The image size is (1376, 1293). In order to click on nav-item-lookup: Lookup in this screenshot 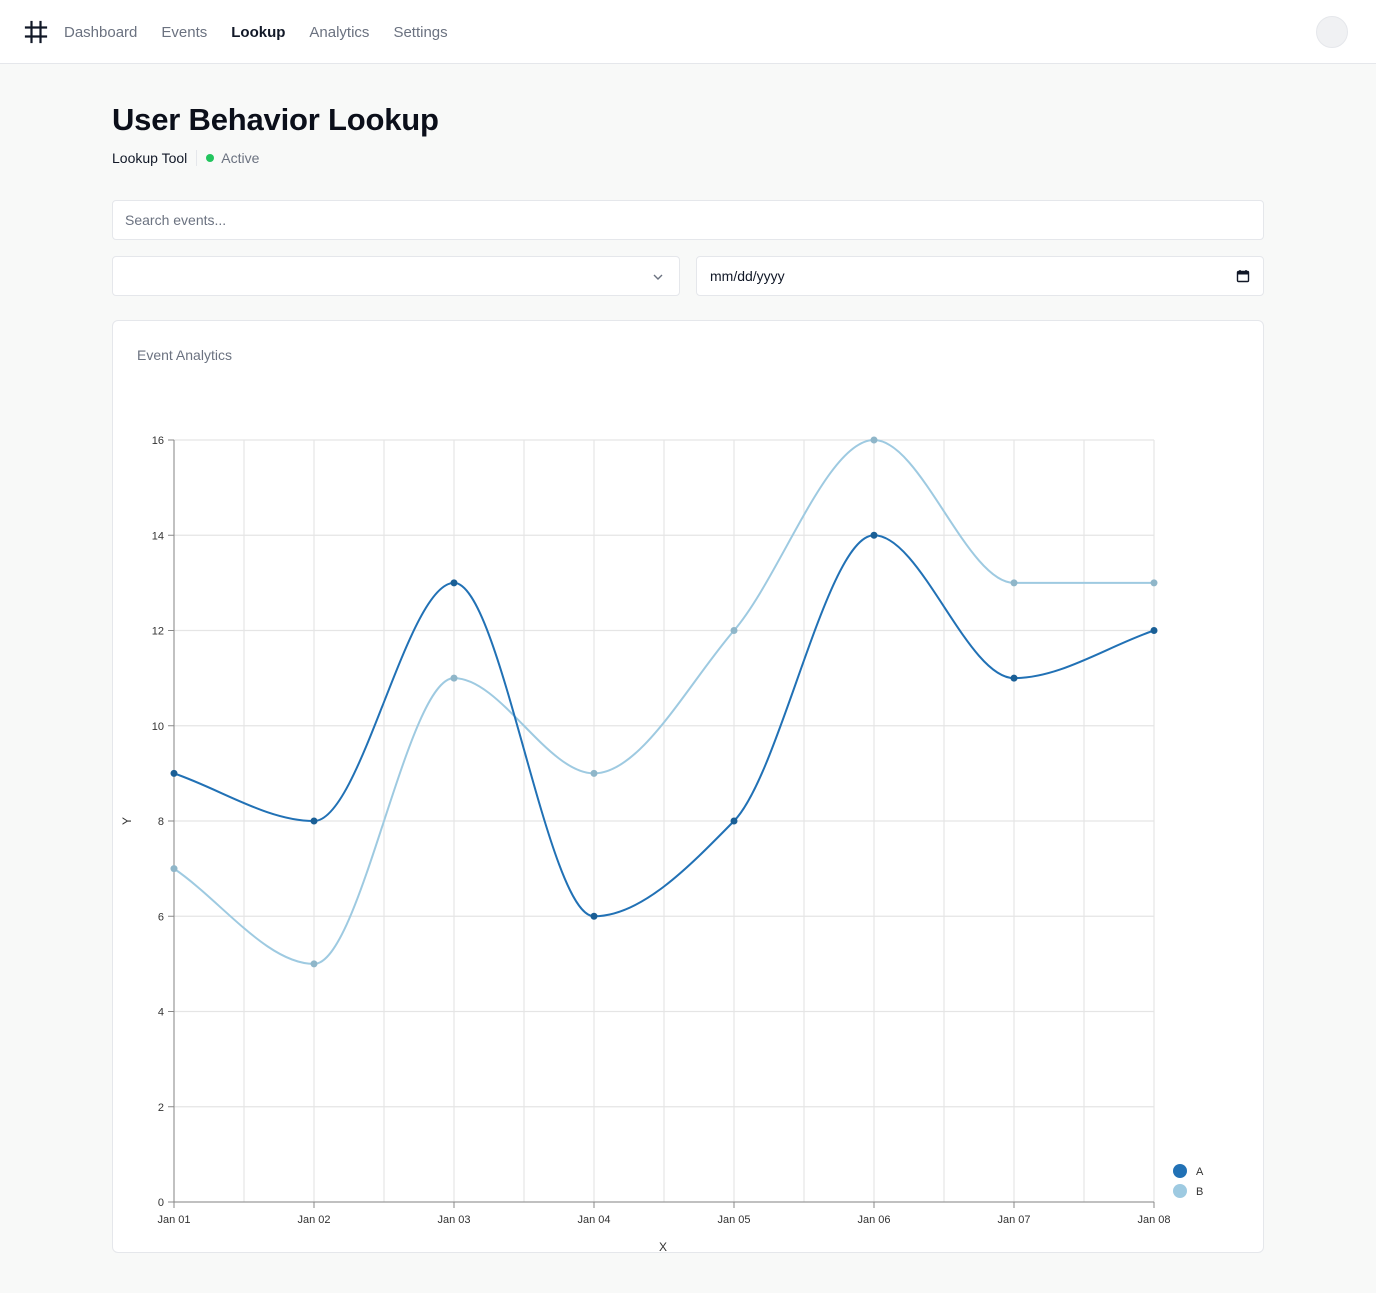, I will do `click(258, 32)`.